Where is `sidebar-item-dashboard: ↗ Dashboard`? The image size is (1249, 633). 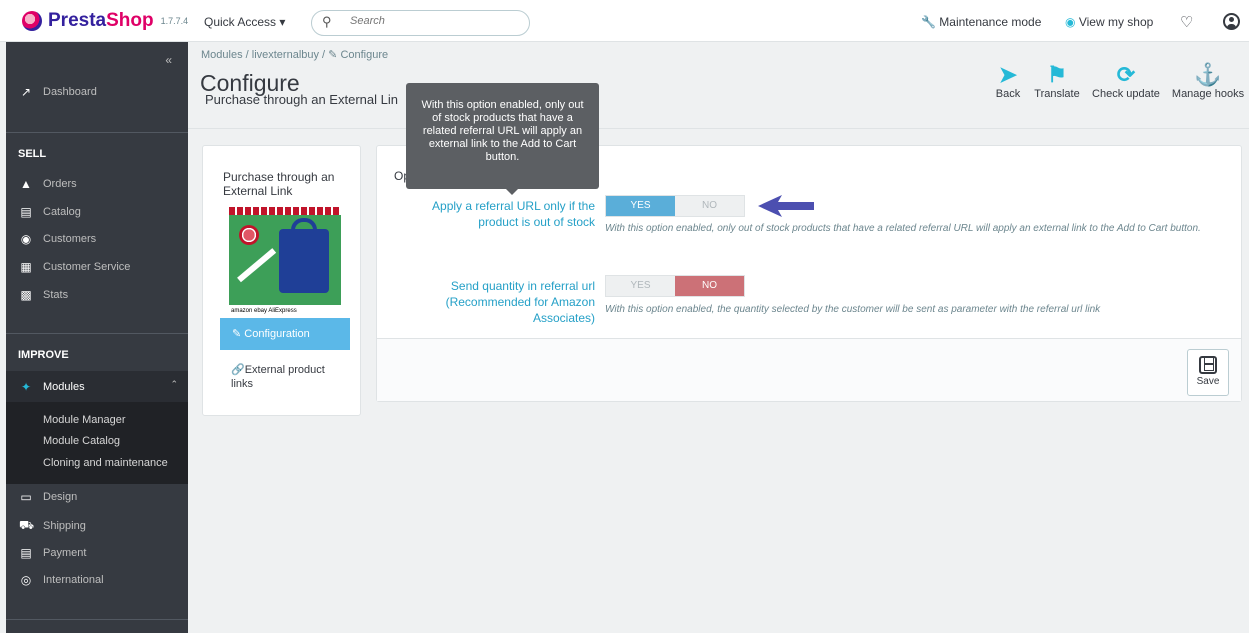 sidebar-item-dashboard: ↗ Dashboard is located at coordinates (97, 92).